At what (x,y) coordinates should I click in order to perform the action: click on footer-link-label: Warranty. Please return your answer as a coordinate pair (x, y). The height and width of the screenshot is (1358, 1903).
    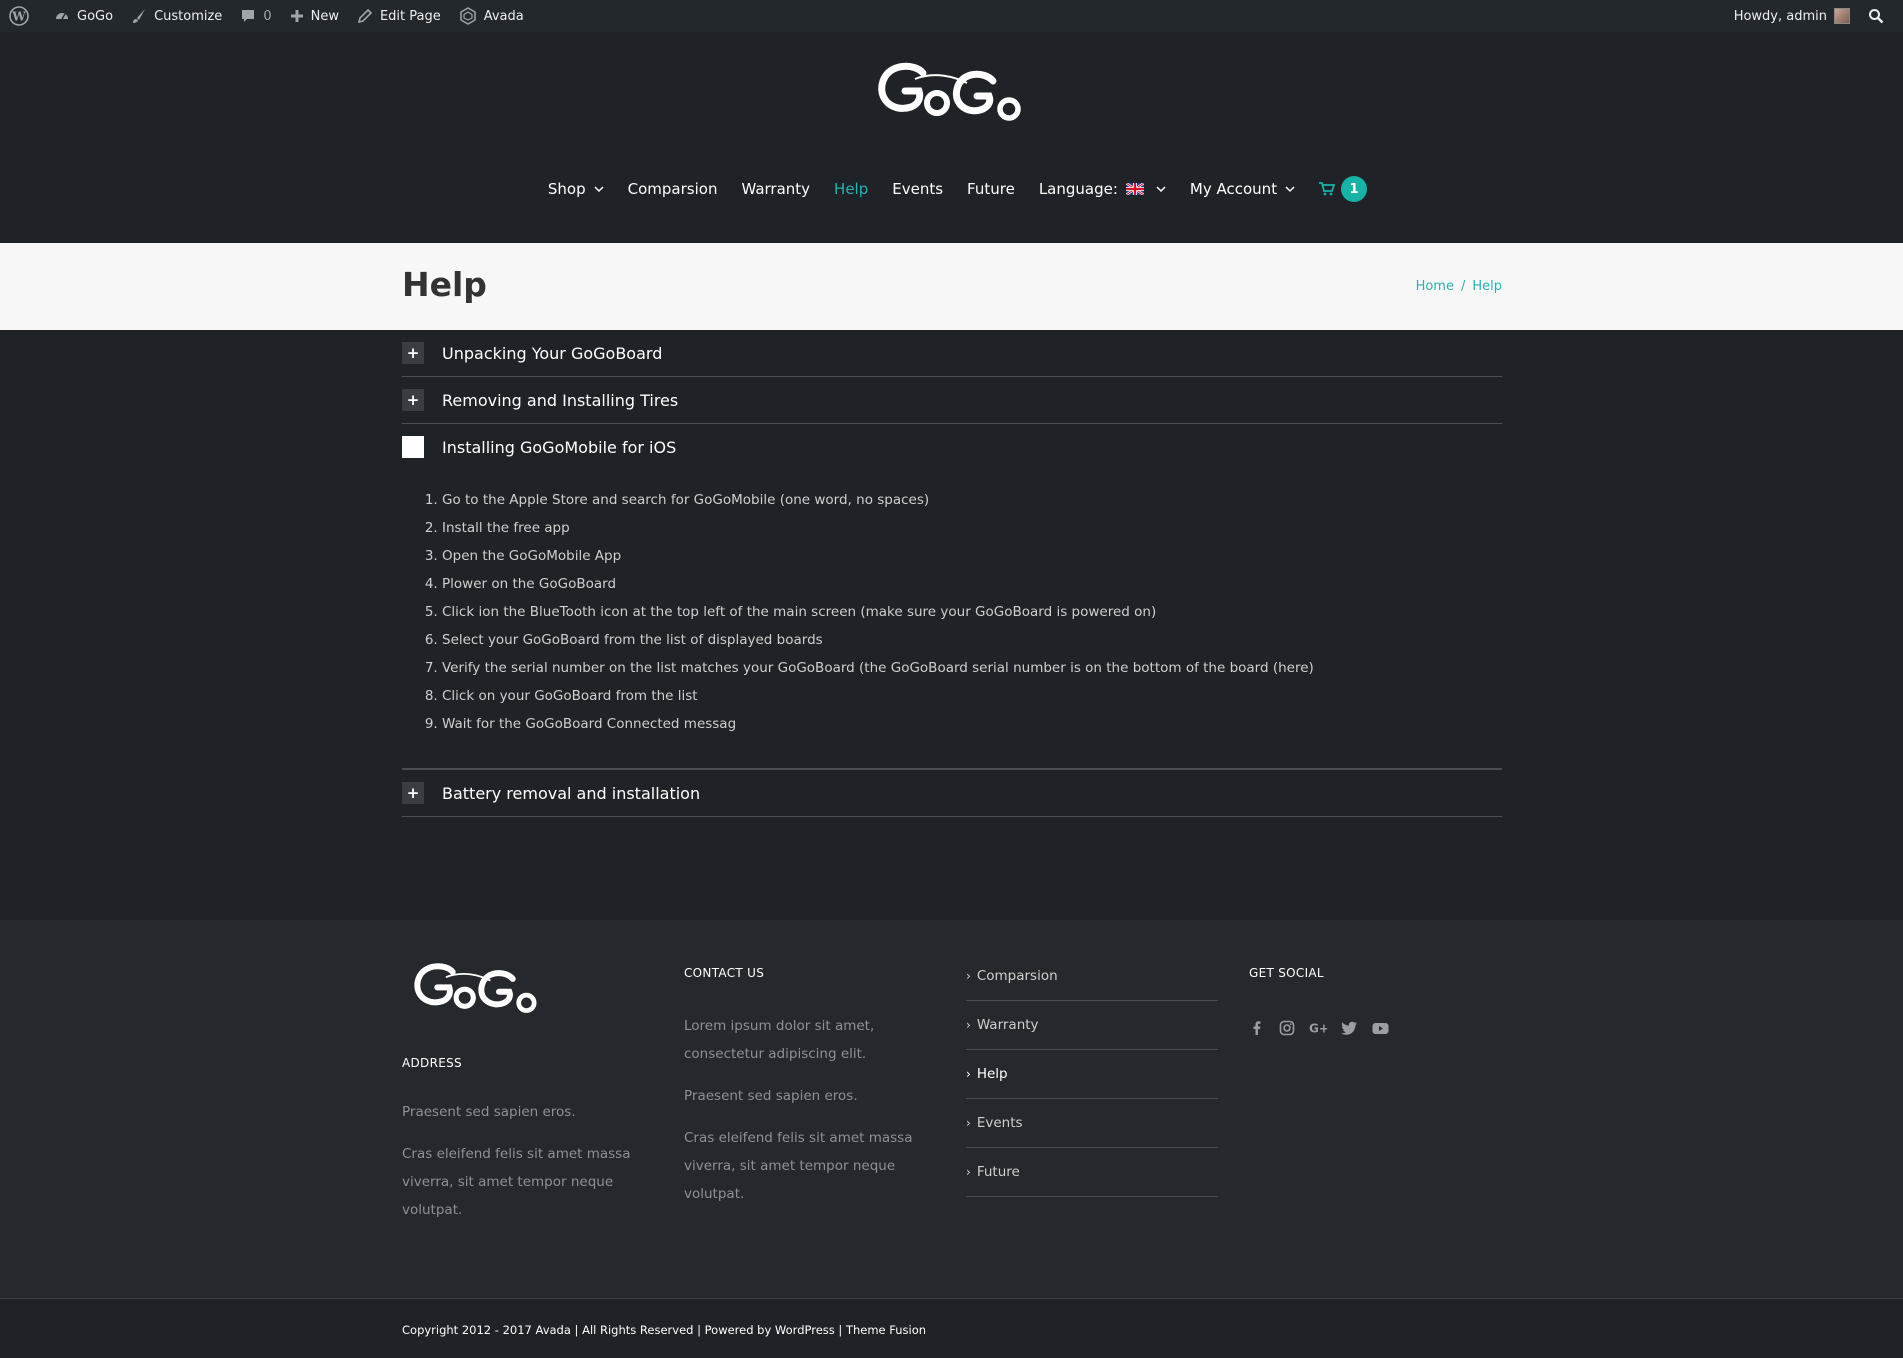
    Looking at the image, I should click on (1007, 1025).